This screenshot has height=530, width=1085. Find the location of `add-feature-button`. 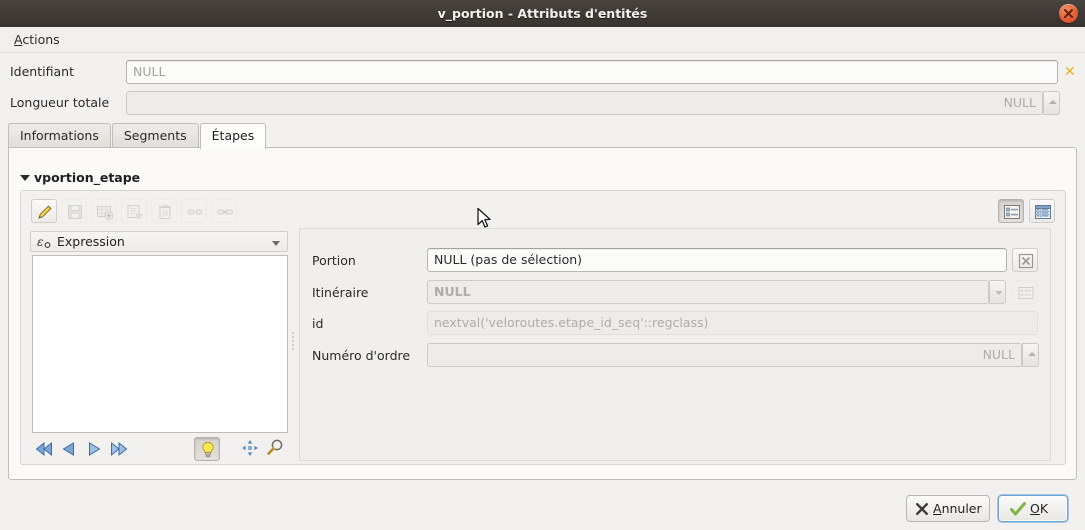

add-feature-button is located at coordinates (104, 211).